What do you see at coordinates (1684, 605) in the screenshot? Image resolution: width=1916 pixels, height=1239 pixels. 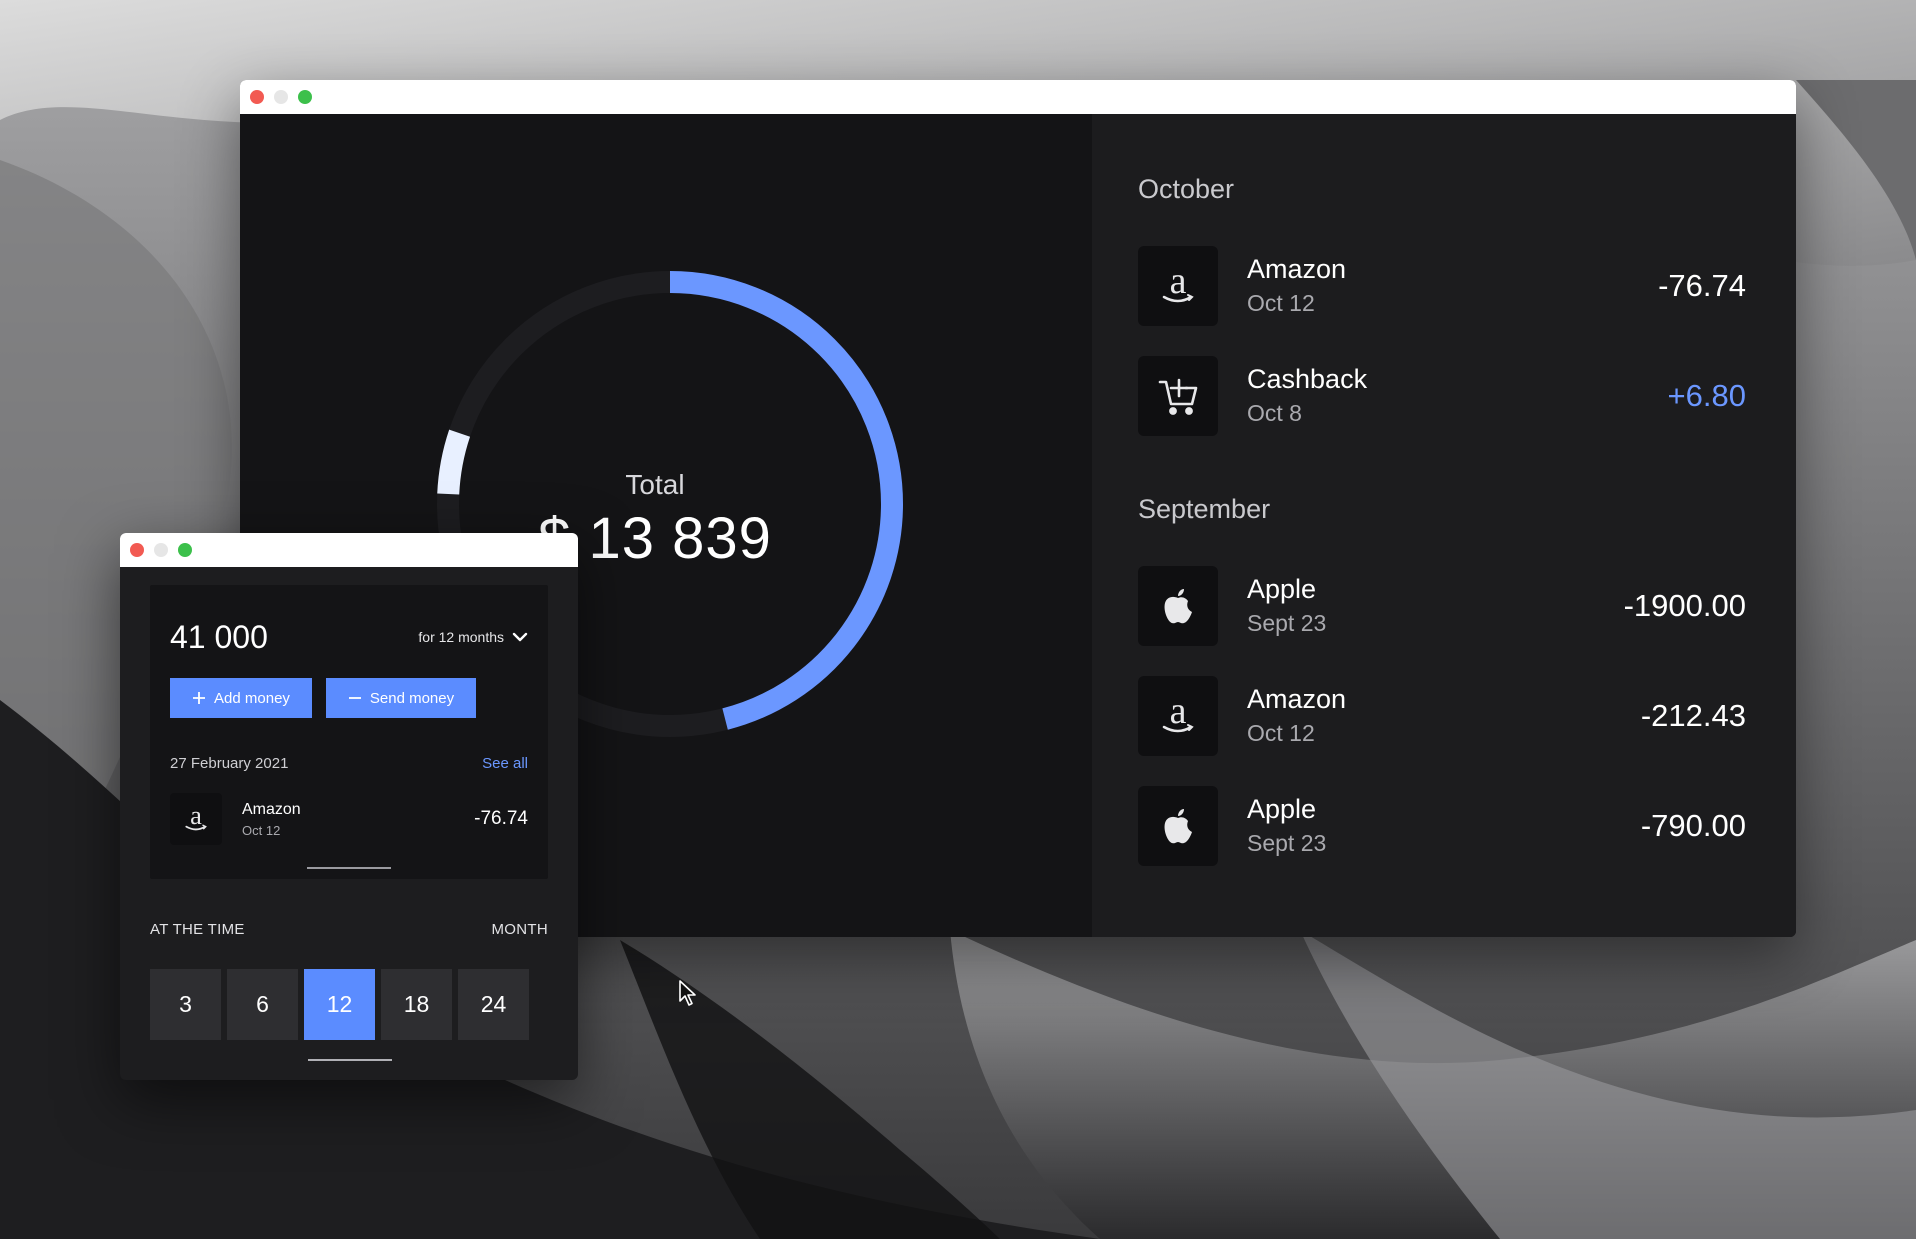 I see `transaction-amount: -1900.00` at bounding box center [1684, 605].